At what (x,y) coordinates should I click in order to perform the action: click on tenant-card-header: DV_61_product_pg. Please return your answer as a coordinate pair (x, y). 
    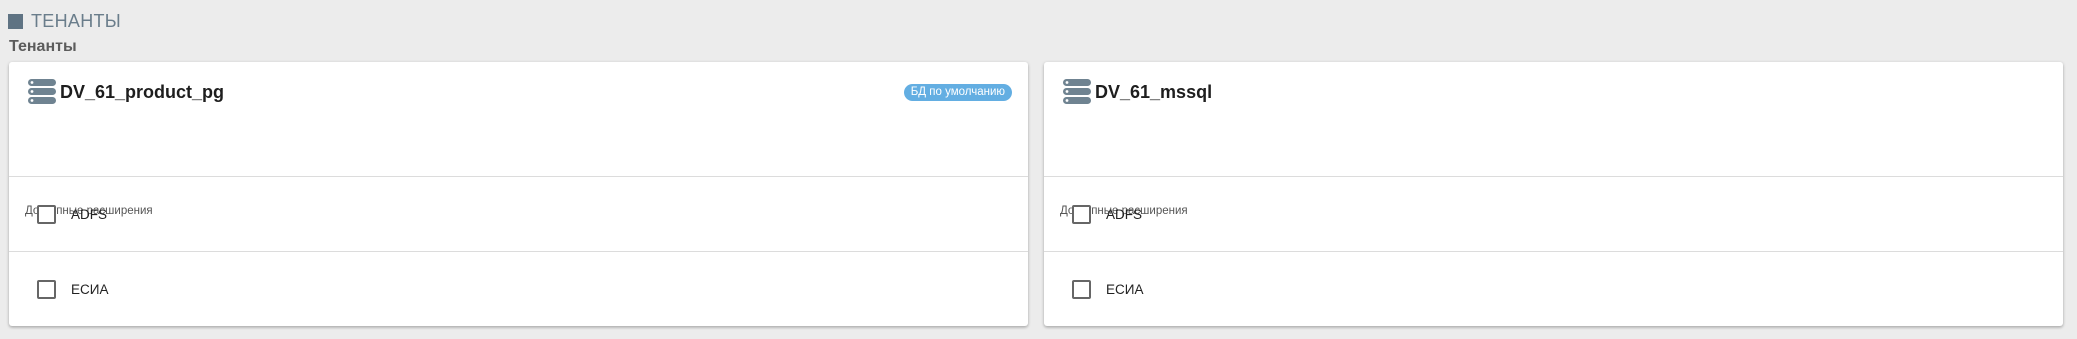
    Looking at the image, I should click on (125, 92).